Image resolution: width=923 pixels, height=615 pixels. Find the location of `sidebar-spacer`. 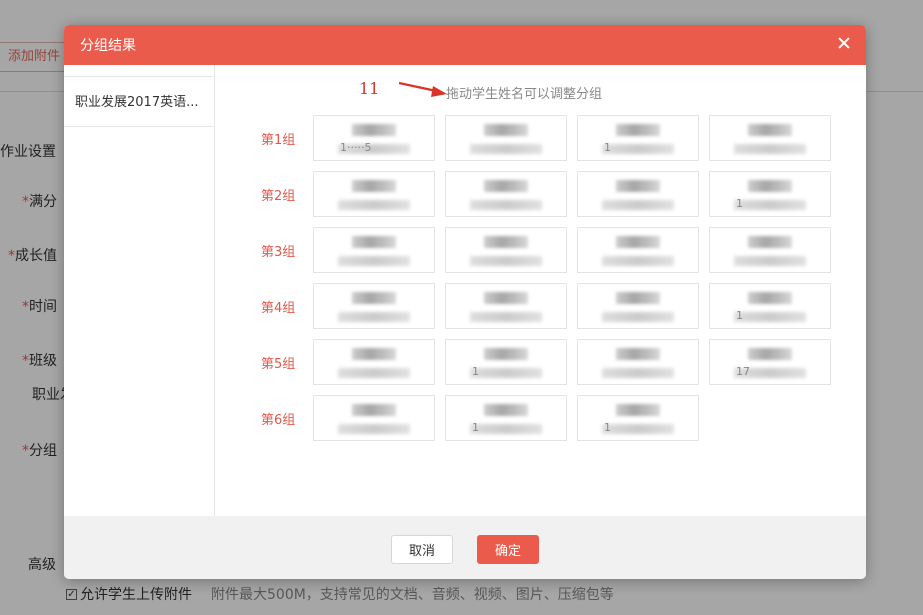

sidebar-spacer is located at coordinates (139, 70).